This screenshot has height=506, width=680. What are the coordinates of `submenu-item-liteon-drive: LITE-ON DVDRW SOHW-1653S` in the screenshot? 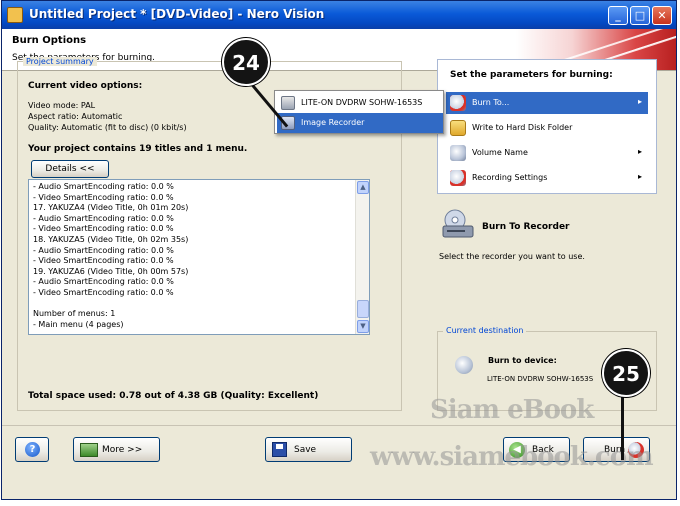 It's located at (360, 103).